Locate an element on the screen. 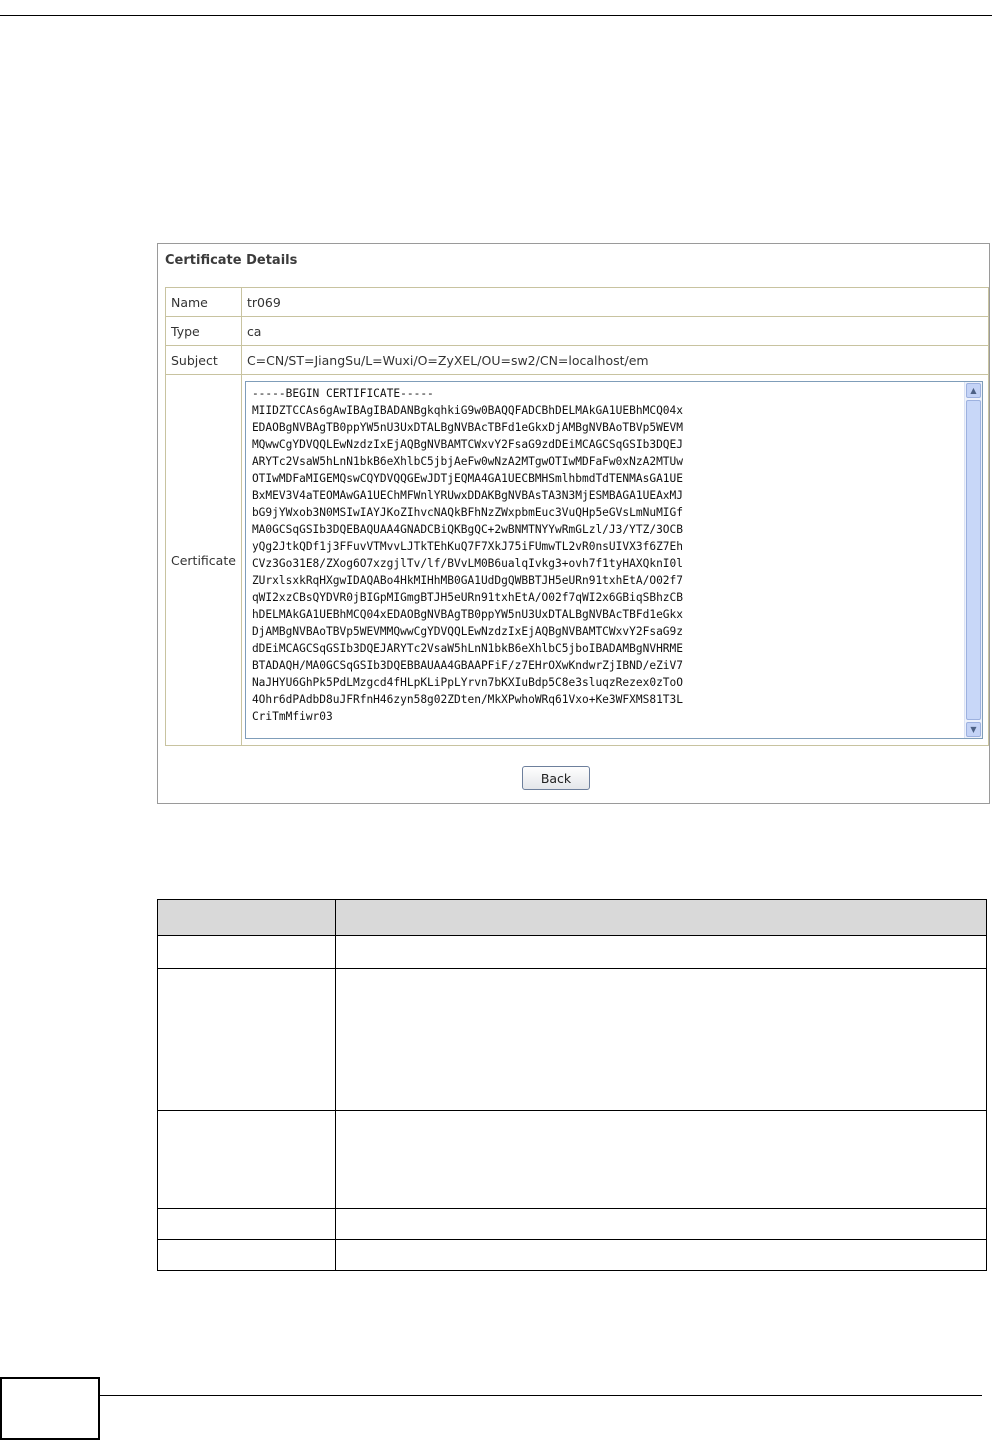 This screenshot has width=992, height=1440. name-row: Name tr069 is located at coordinates (577, 302).